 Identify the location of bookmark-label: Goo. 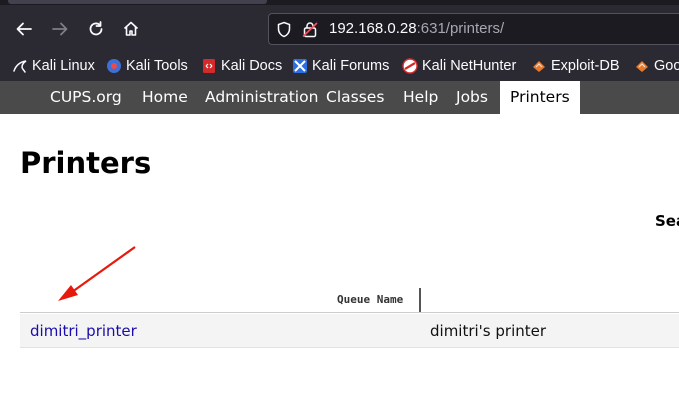
(666, 66).